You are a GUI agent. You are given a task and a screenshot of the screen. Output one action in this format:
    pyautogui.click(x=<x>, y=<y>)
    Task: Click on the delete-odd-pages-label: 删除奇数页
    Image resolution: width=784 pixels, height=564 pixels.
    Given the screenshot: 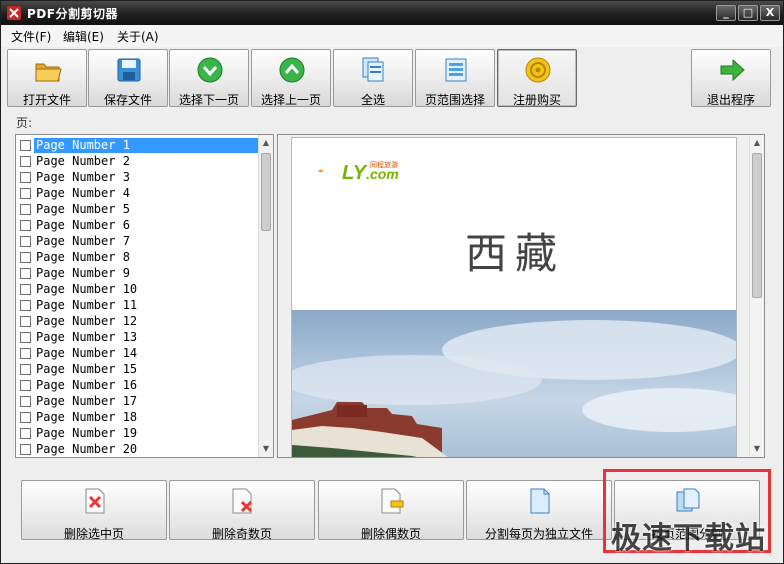 What is the action you would take?
    pyautogui.click(x=241, y=534)
    